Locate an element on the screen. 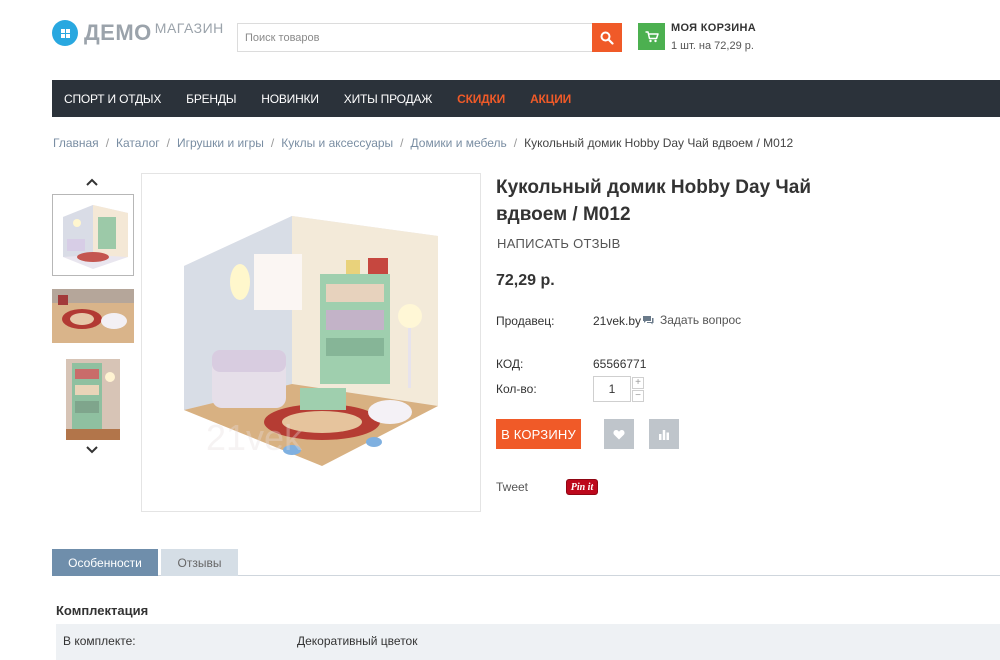 The image size is (1000, 660). chat-icon is located at coordinates (648, 320).